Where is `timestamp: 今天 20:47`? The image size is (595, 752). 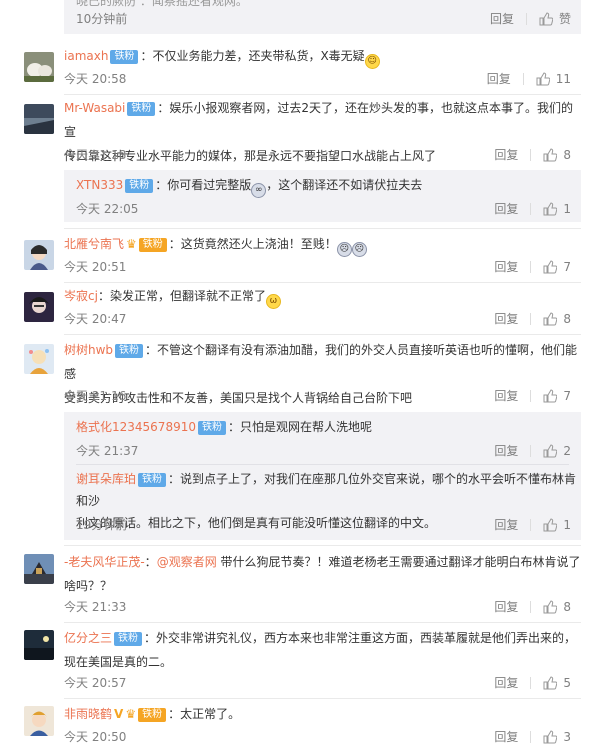 timestamp: 今天 20:47 is located at coordinates (95, 319).